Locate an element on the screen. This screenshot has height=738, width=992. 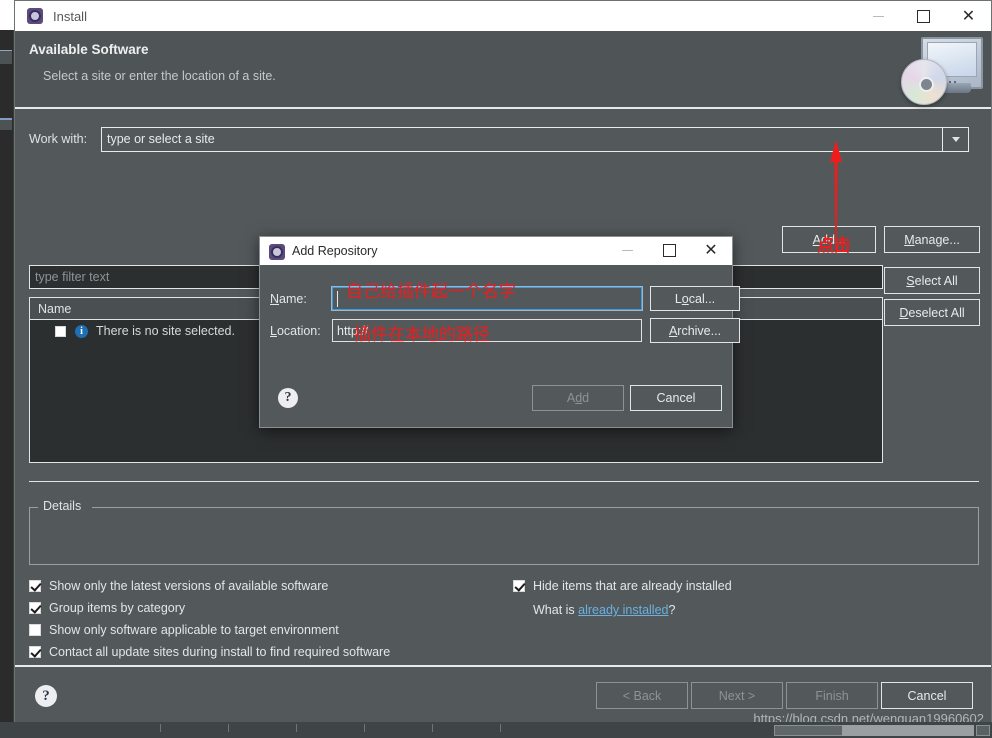
repo-window-controls: ✕ is located at coordinates (669, 251).